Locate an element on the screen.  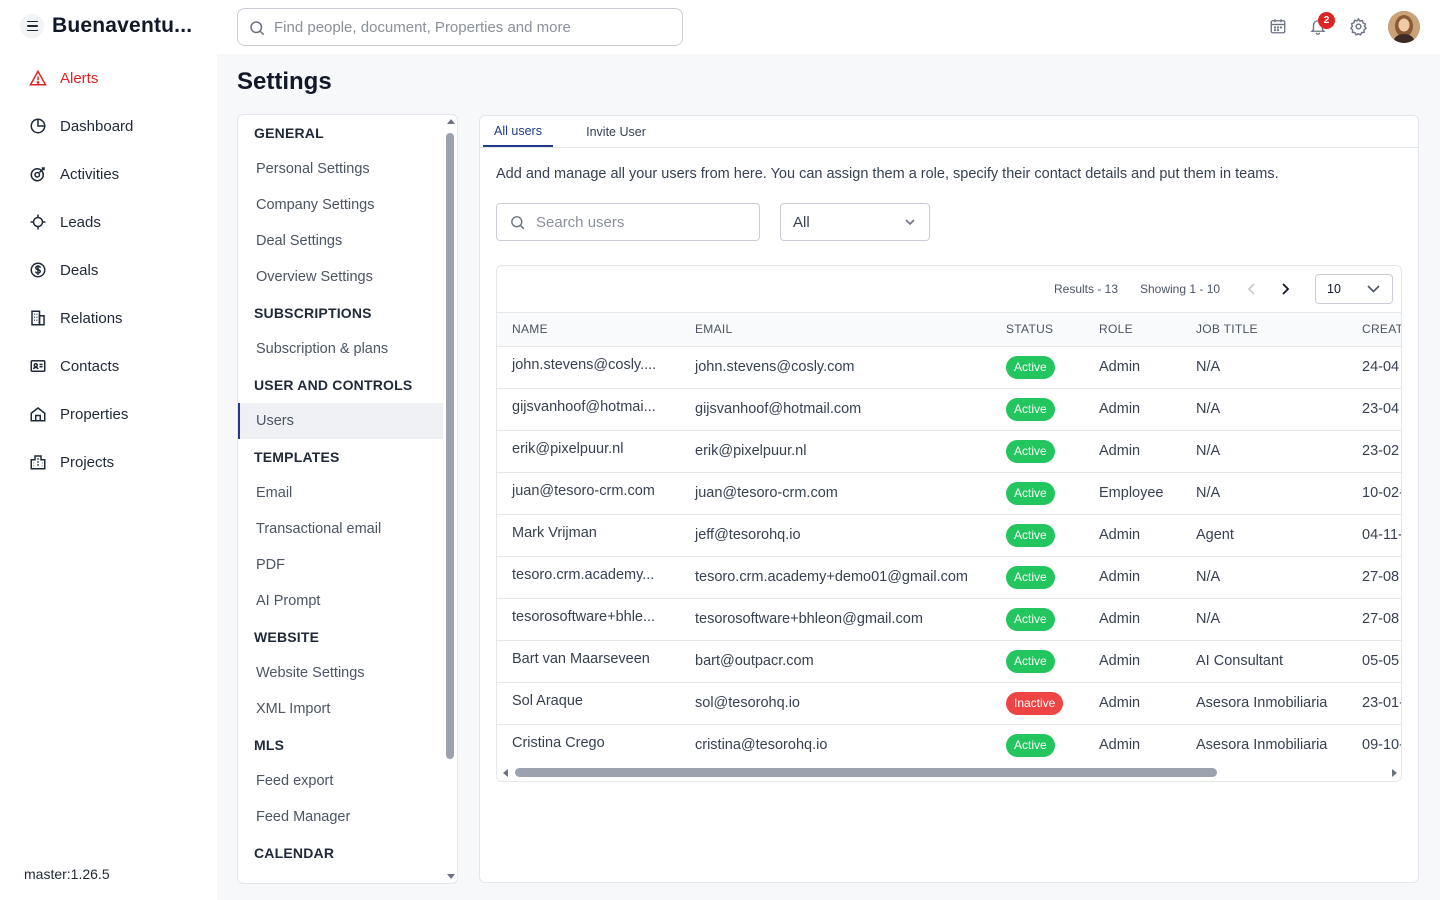
sidebar-item-dashboard: Dashboard is located at coordinates (110, 126).